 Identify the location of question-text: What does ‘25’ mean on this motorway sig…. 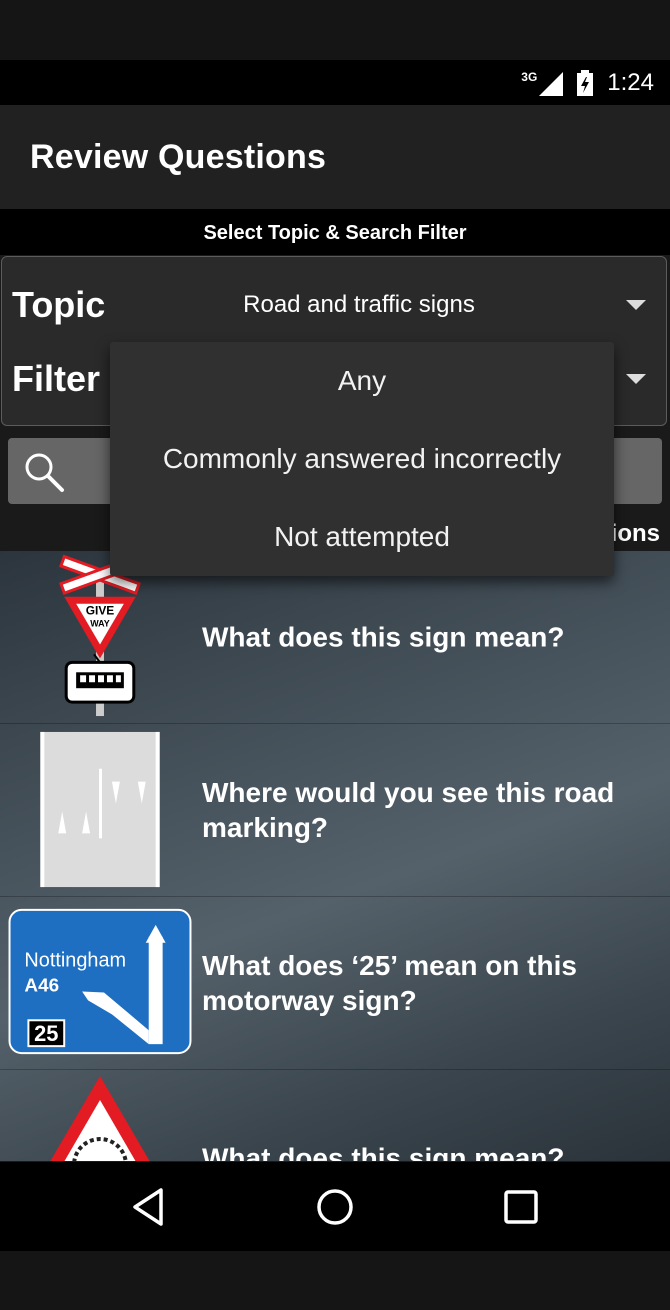
(389, 983).